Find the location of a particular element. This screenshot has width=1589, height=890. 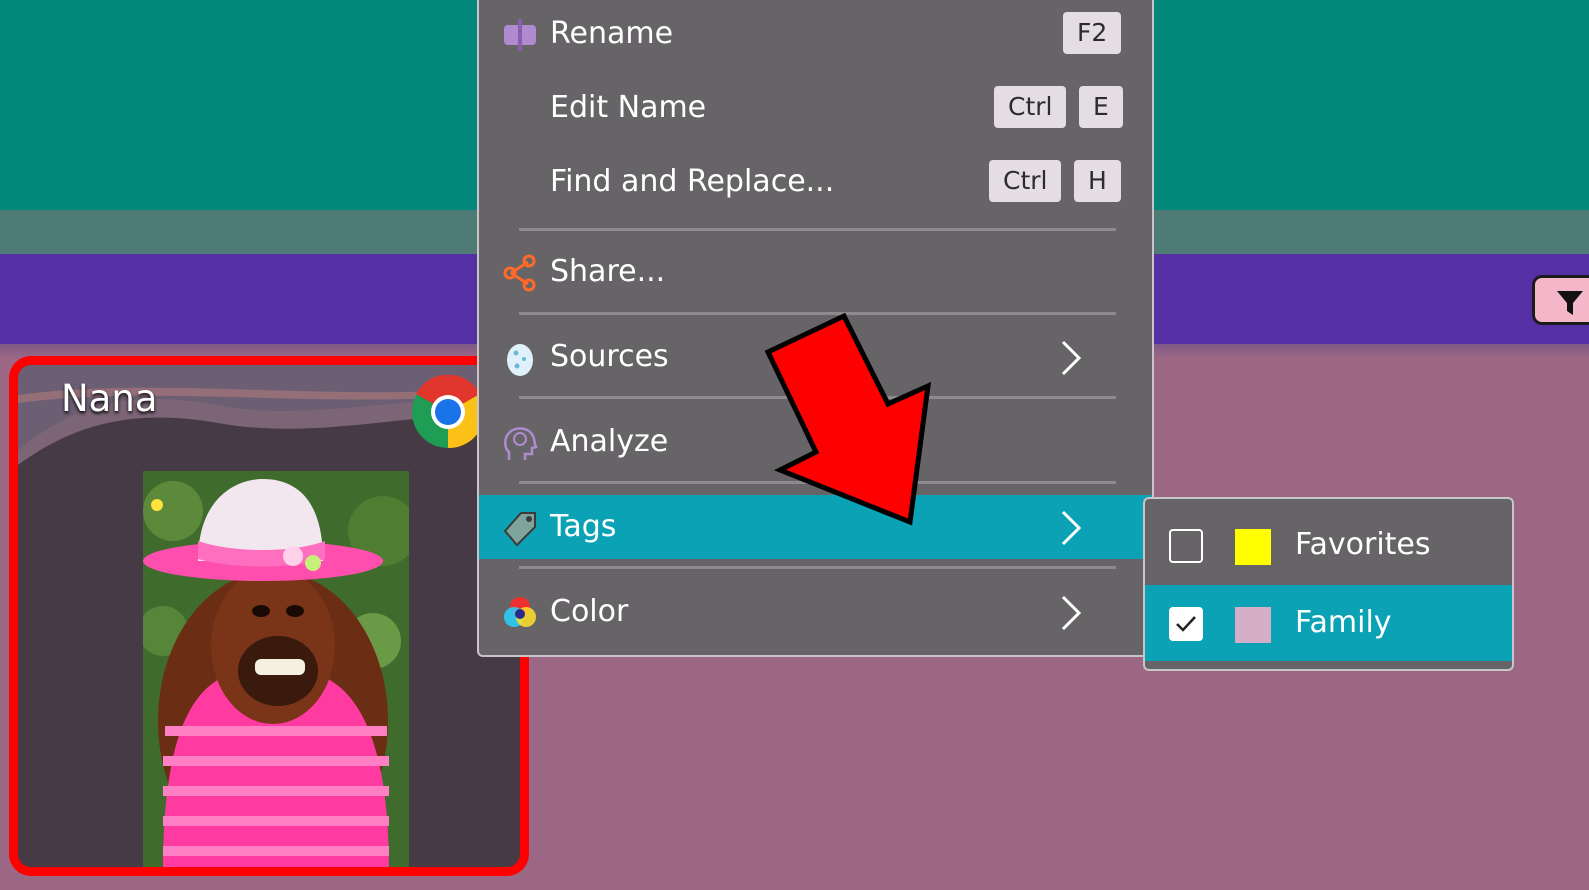

menu-item-find-replace: Find and Replace... Ctrl H is located at coordinates (815, 182).